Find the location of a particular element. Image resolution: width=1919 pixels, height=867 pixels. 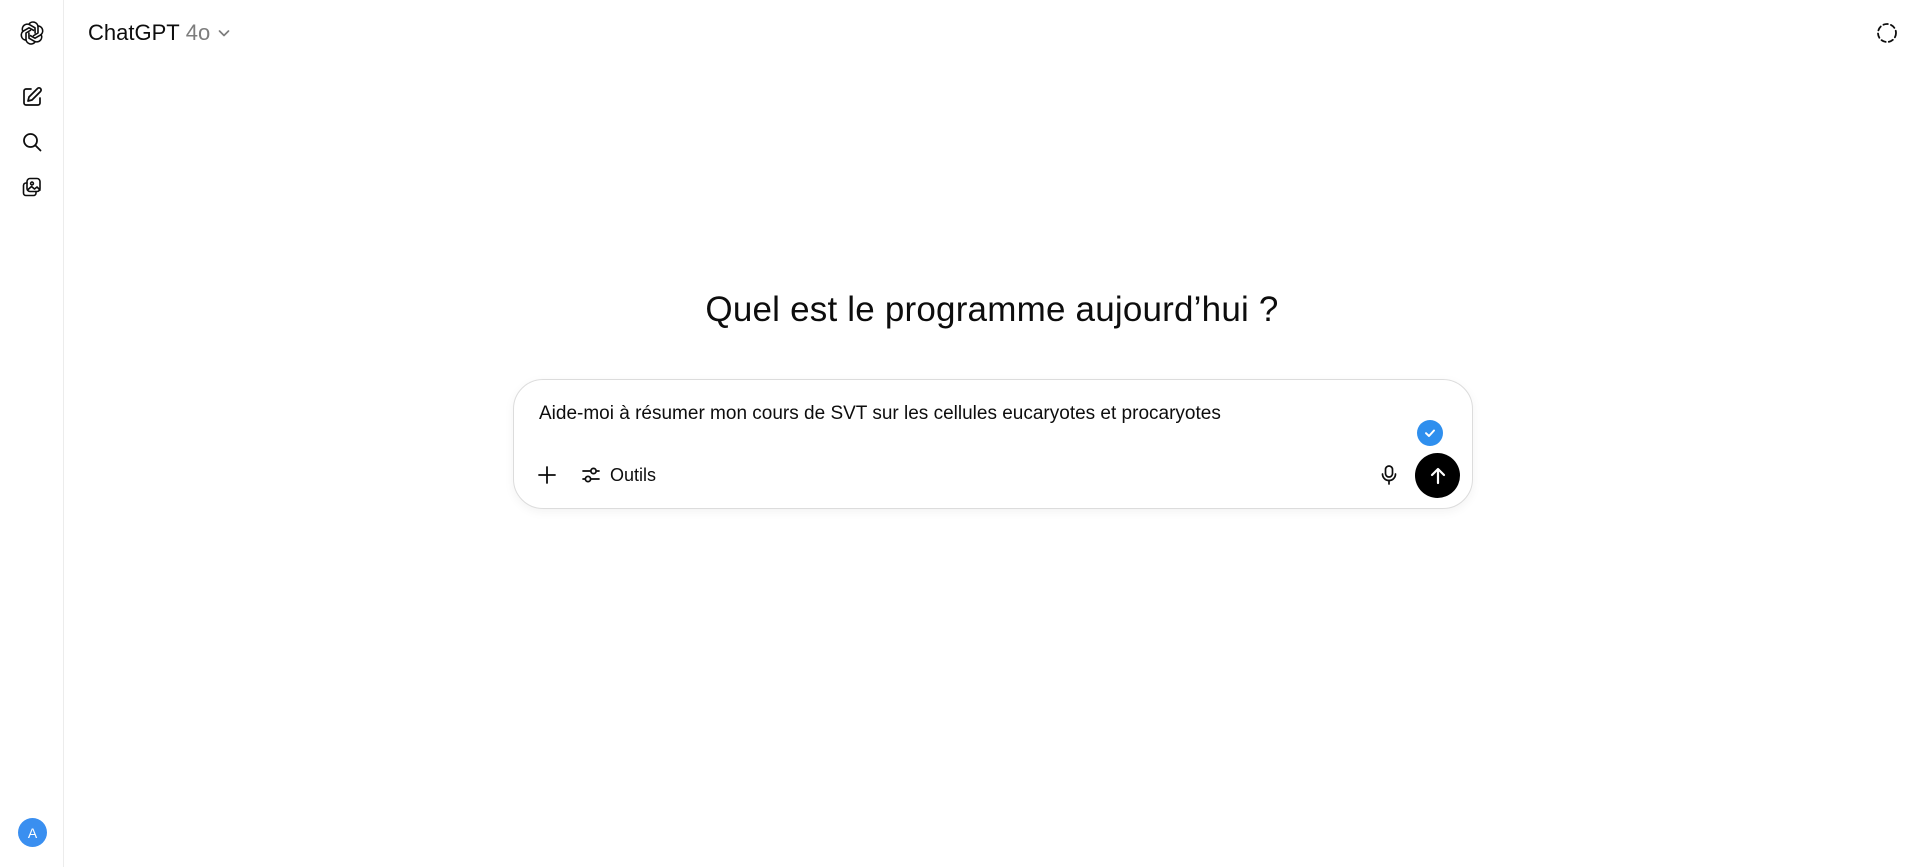

edit-icon is located at coordinates (32, 96).